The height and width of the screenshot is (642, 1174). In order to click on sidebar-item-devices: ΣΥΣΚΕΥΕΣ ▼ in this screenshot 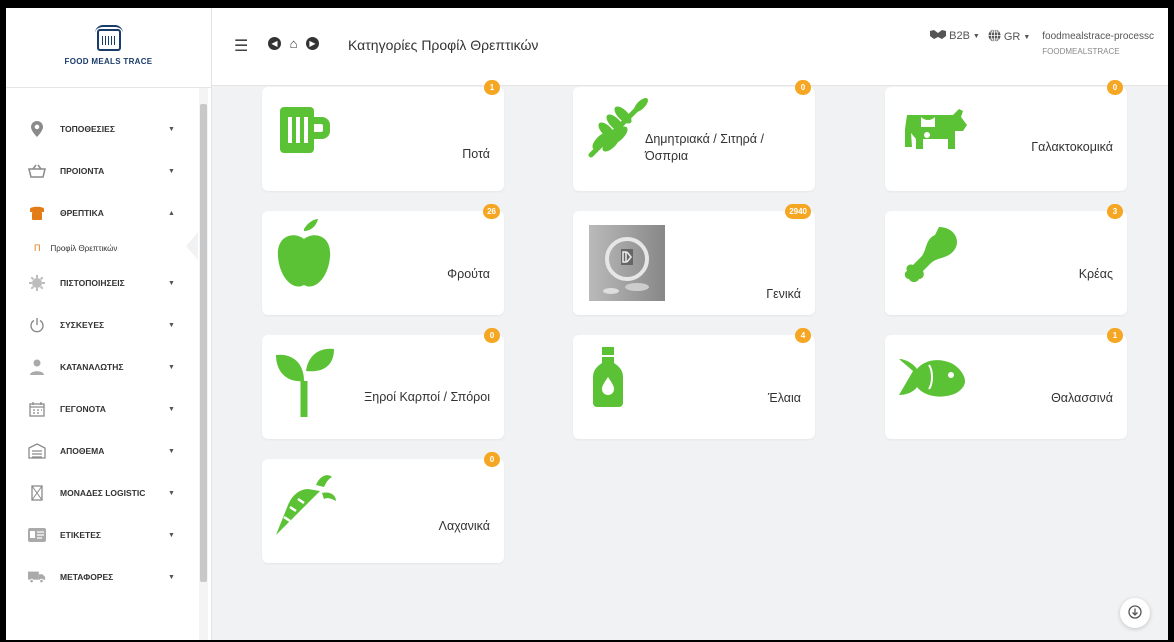, I will do `click(108, 325)`.